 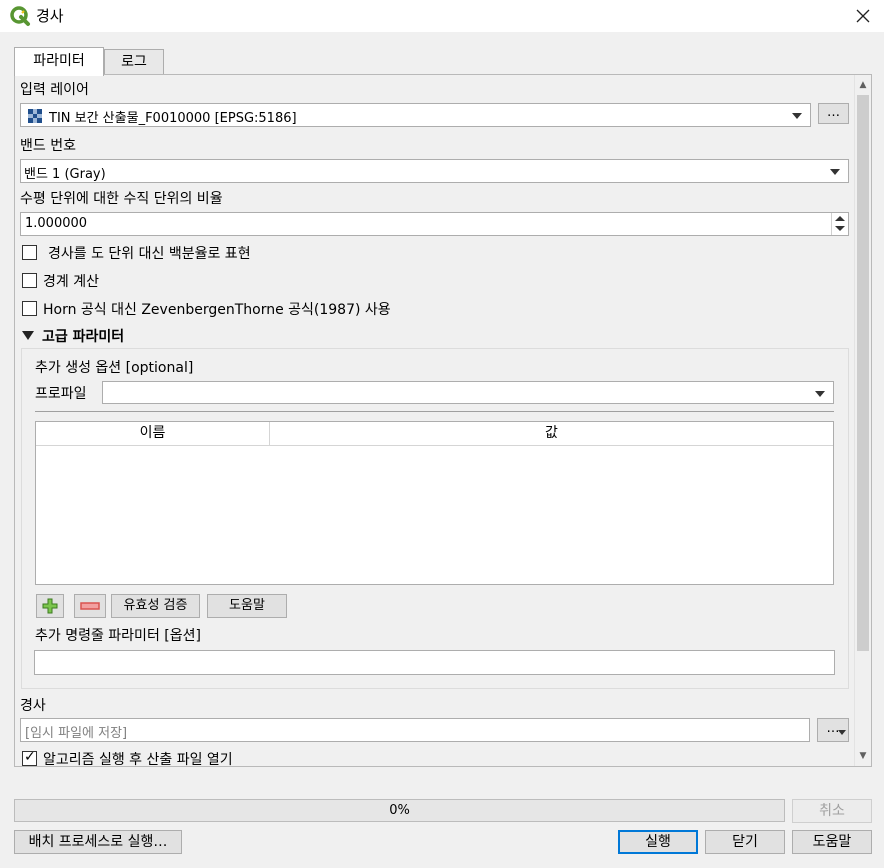 I want to click on output-label: 경사, so click(x=33, y=706).